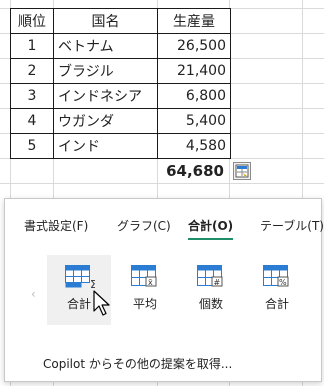 This screenshot has width=324, height=386. Describe the element at coordinates (144, 225) in the screenshot. I see `tab-charts: グラフ(C)` at that location.